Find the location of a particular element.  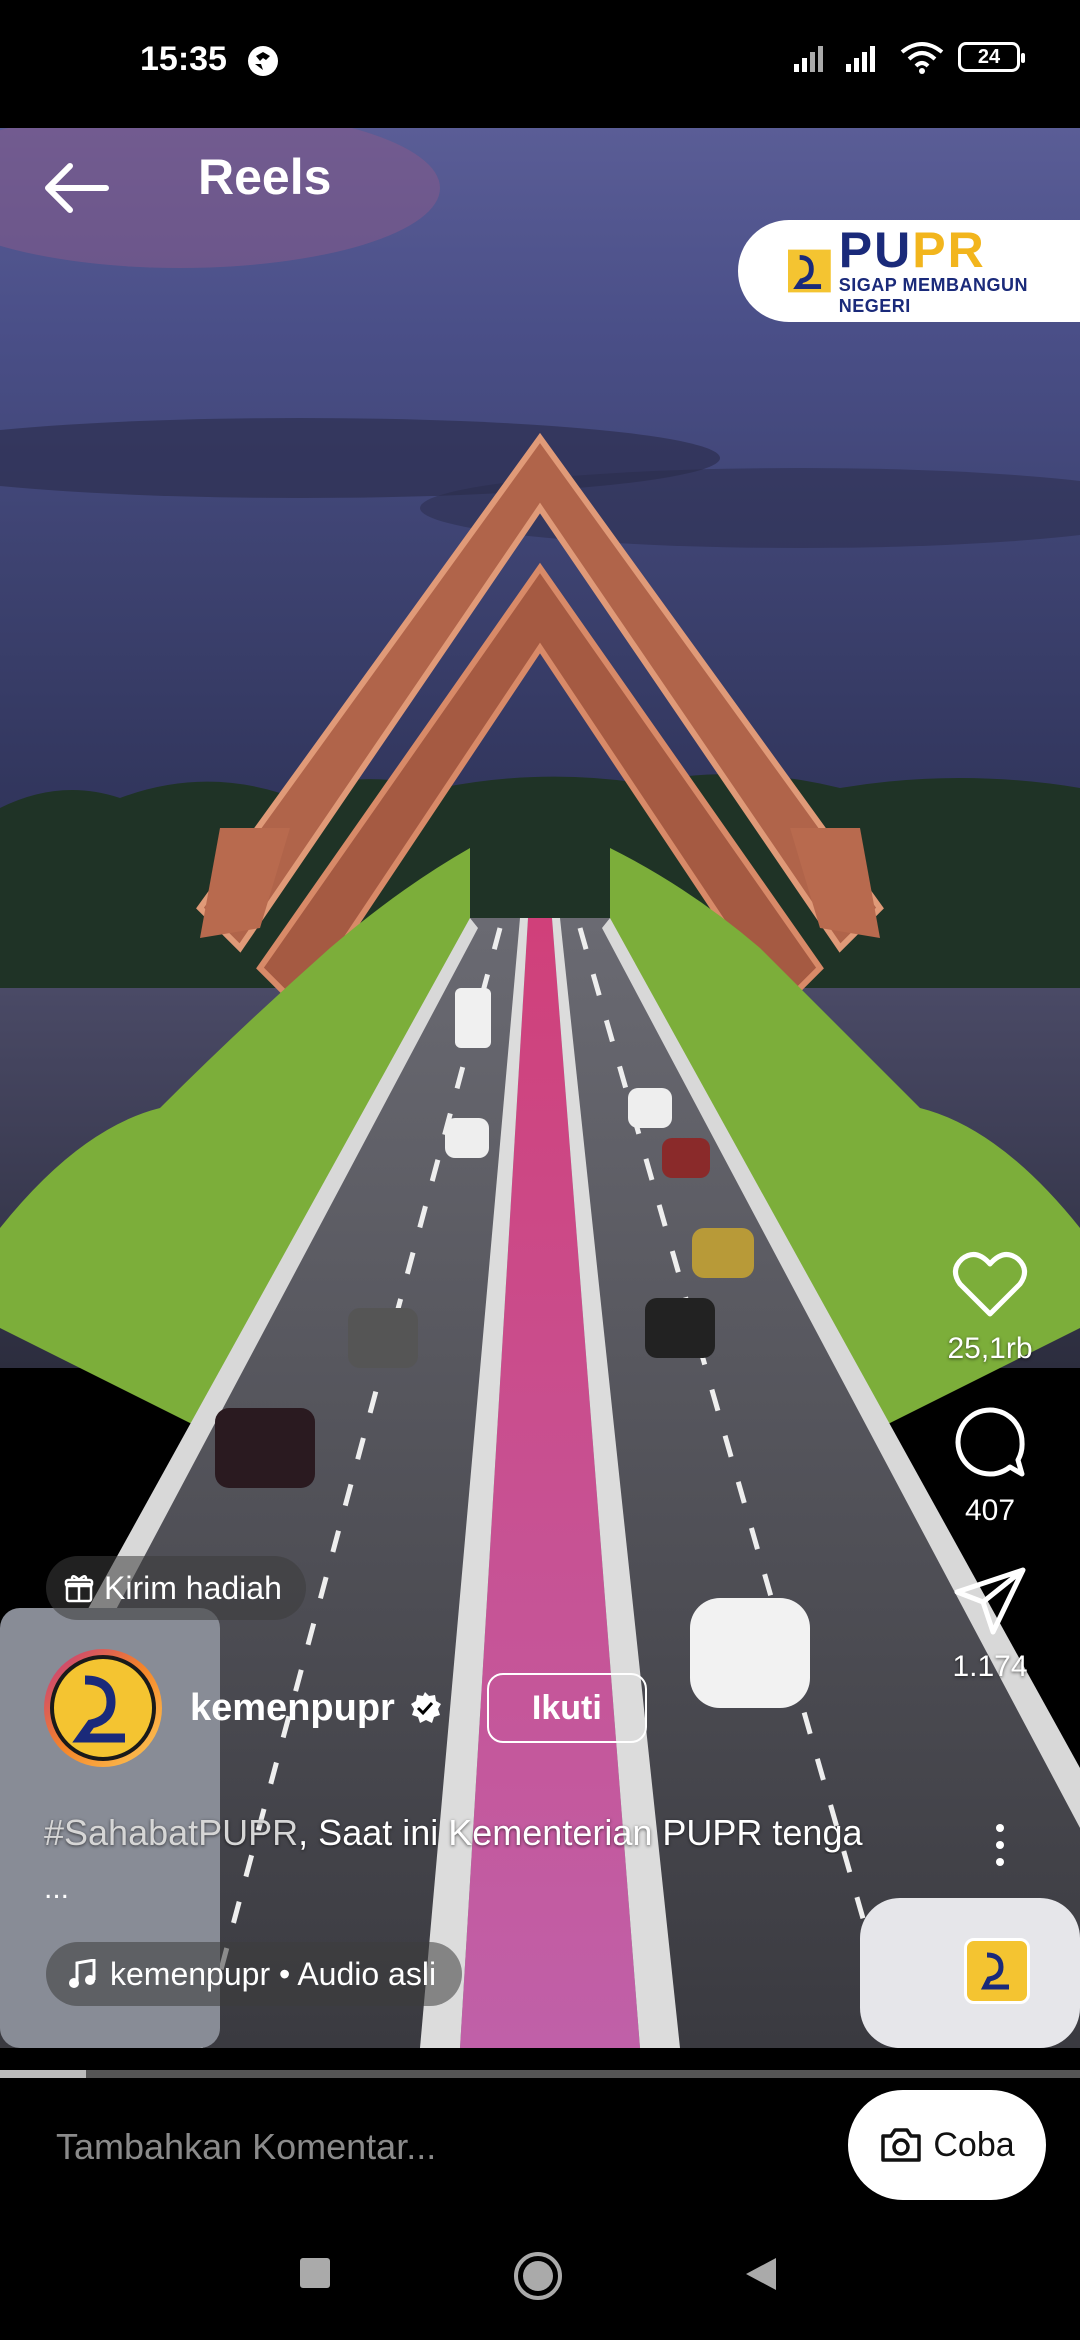

system-nav-bar is located at coordinates (540, 2279).